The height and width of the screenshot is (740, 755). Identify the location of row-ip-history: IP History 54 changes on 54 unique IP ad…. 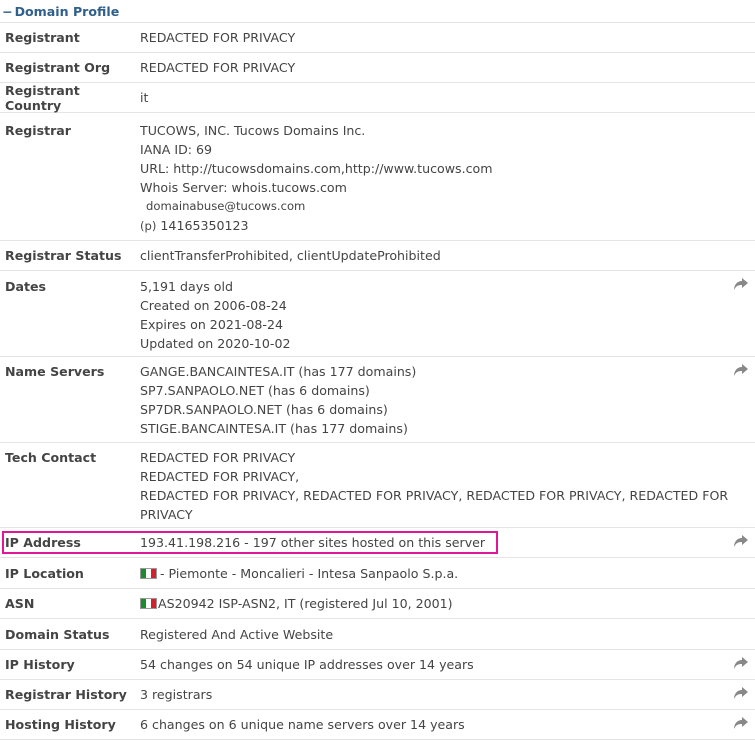
(377, 665).